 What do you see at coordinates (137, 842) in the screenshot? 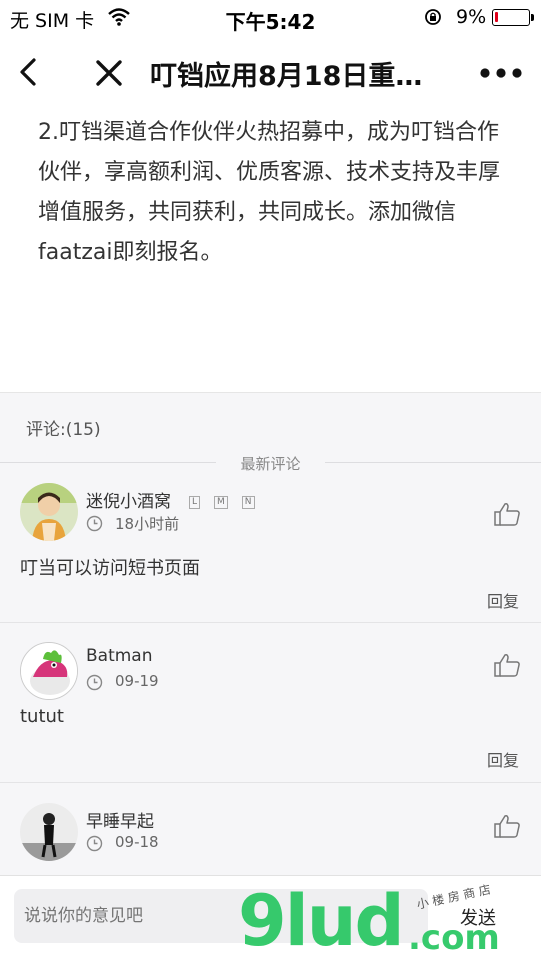
I see `comment-time: 09-18` at bounding box center [137, 842].